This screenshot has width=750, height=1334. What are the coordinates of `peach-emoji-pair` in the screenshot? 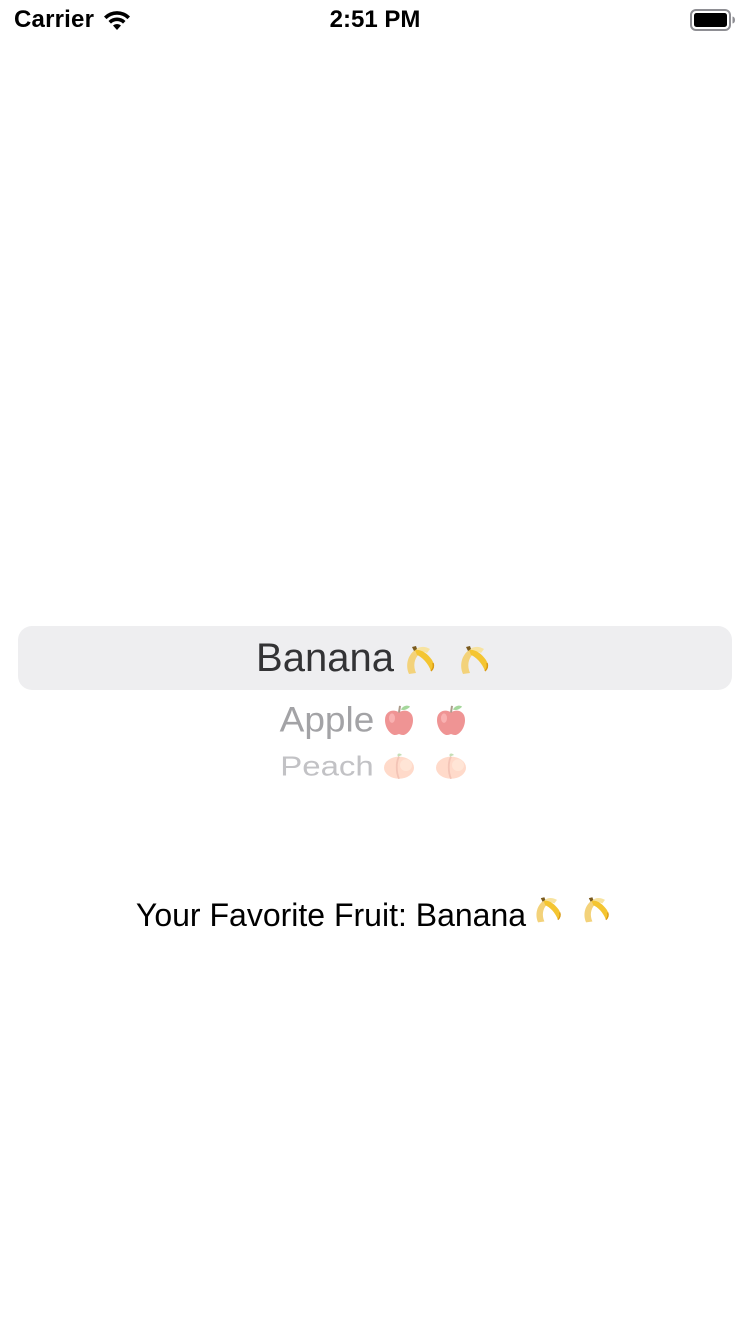 It's located at (425, 766).